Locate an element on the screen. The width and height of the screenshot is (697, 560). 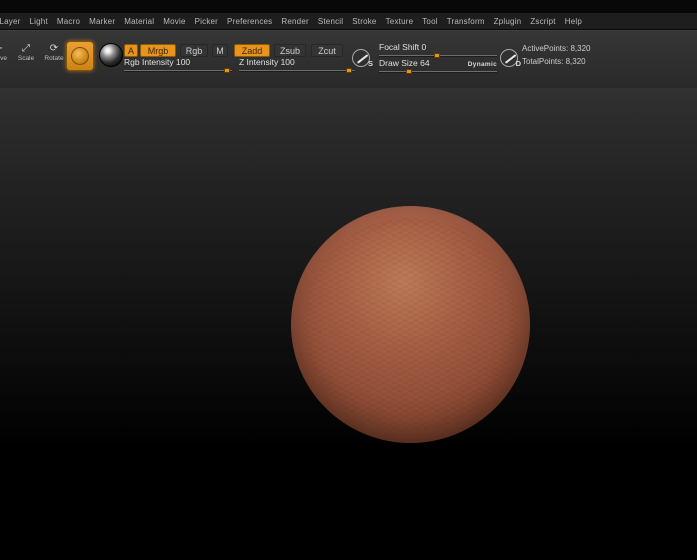
total-points-text: TotalPoints: 8,320 is located at coordinates (554, 61).